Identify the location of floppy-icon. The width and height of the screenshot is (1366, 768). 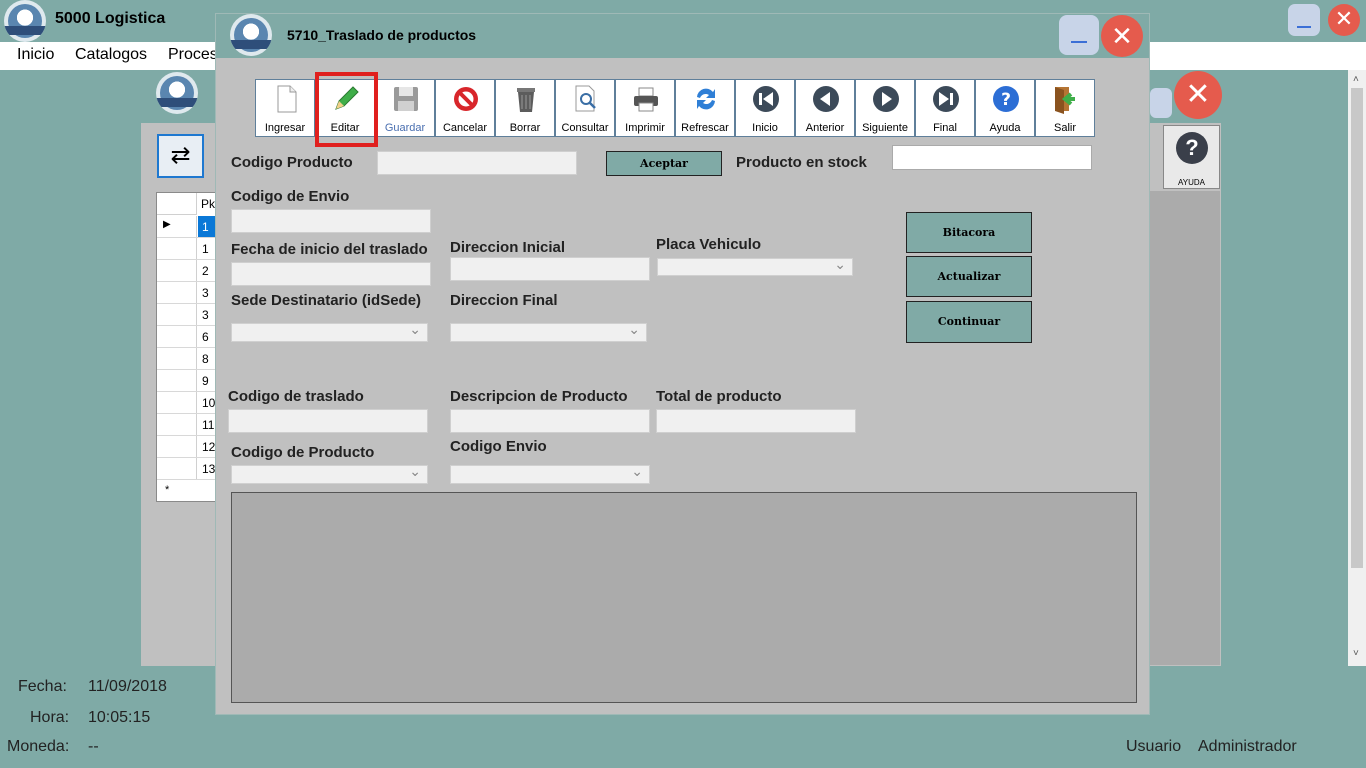
(406, 99).